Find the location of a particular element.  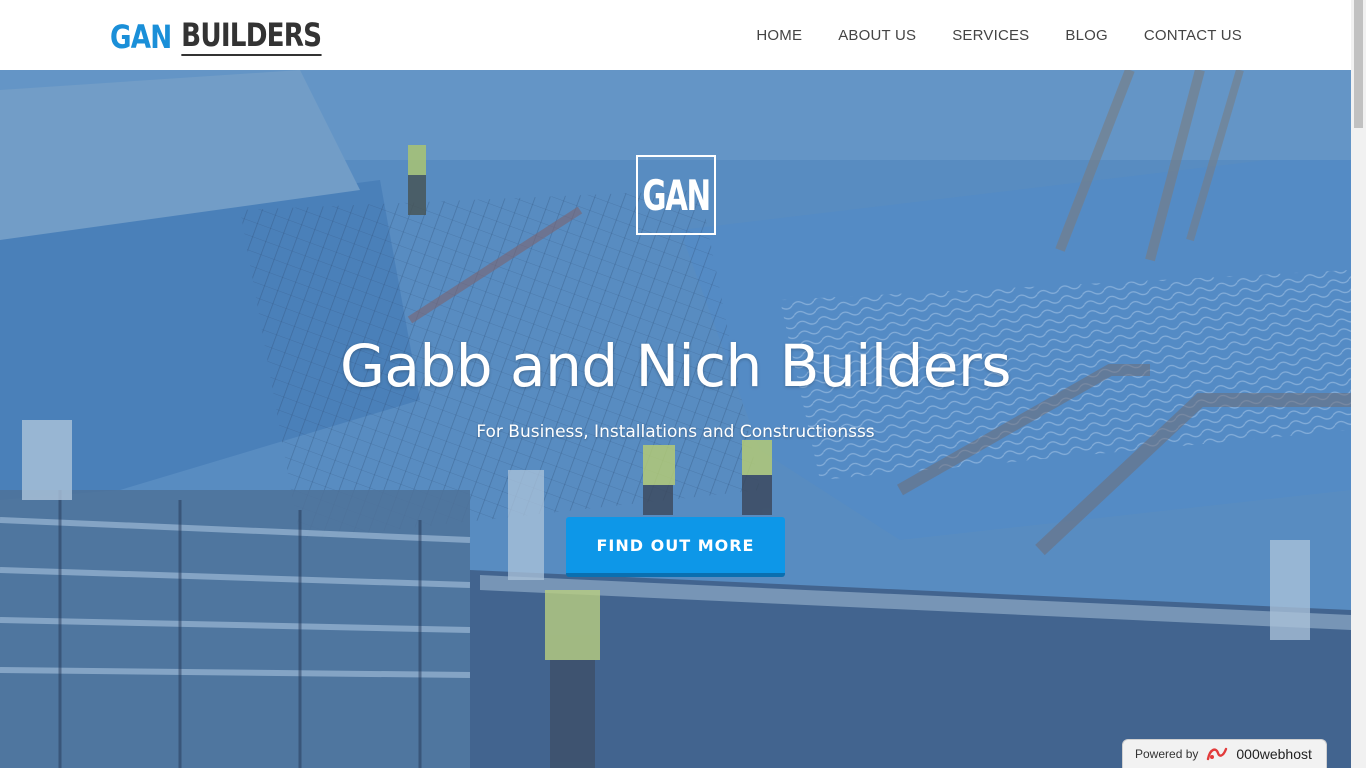

nav-blog: BLOG is located at coordinates (1086, 35).